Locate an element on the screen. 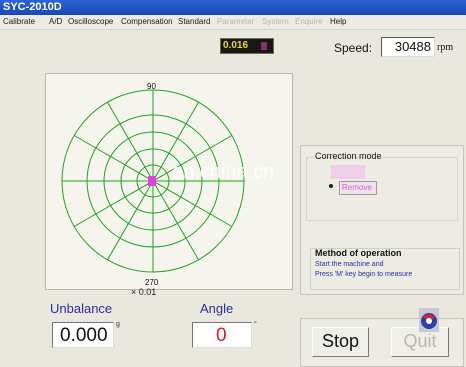 Image resolution: width=466 pixels, height=367 pixels. menu-item-enquire: Enquire is located at coordinates (309, 21).